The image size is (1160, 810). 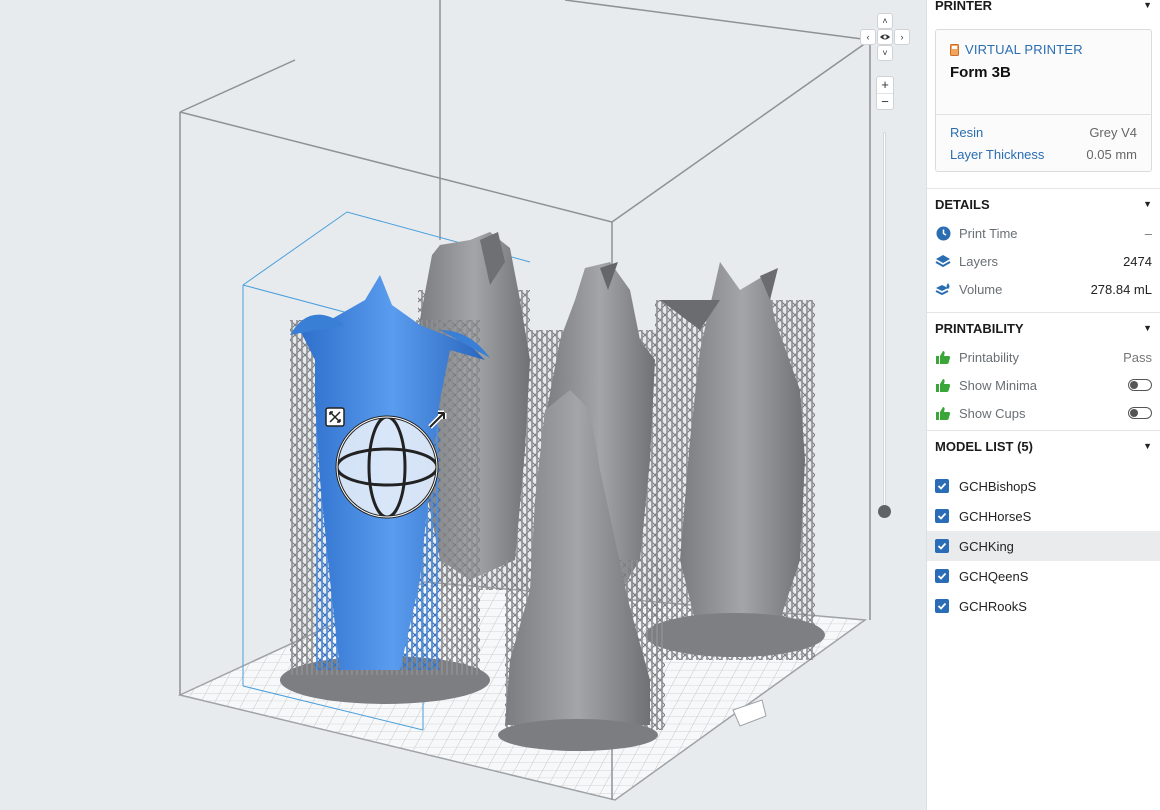 What do you see at coordinates (964, 6) in the screenshot?
I see `printer-section-title: PRINTER` at bounding box center [964, 6].